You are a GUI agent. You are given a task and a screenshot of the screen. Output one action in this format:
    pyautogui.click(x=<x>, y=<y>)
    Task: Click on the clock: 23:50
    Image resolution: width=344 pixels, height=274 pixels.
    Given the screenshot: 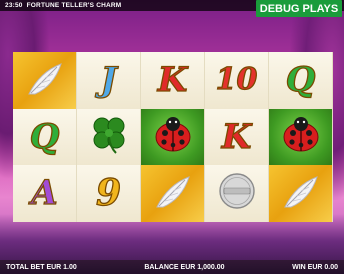 What is the action you would take?
    pyautogui.click(x=14, y=5)
    